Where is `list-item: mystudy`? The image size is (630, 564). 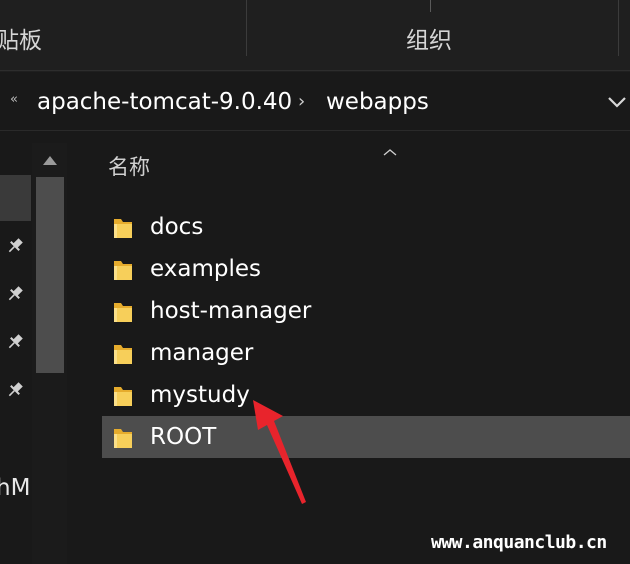 list-item: mystudy is located at coordinates (366, 395).